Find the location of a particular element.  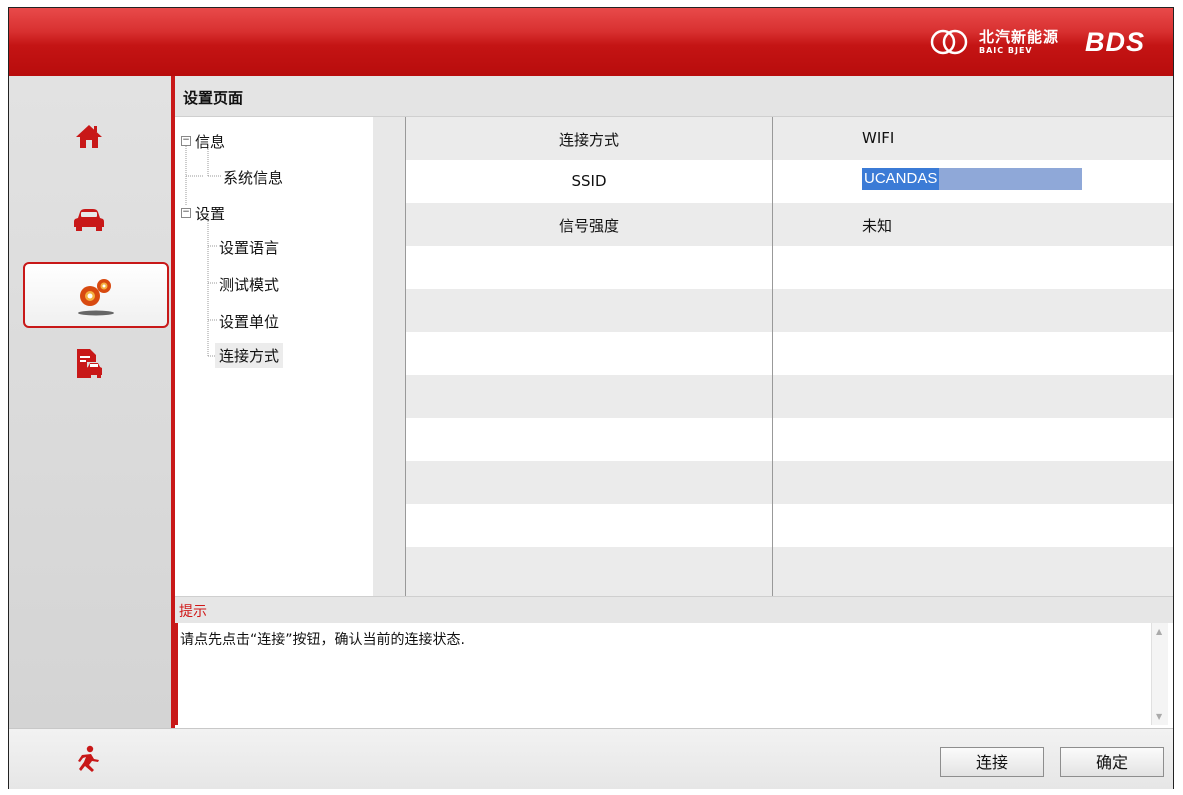

row-label-connection: 连接方式 is located at coordinates (588, 140).